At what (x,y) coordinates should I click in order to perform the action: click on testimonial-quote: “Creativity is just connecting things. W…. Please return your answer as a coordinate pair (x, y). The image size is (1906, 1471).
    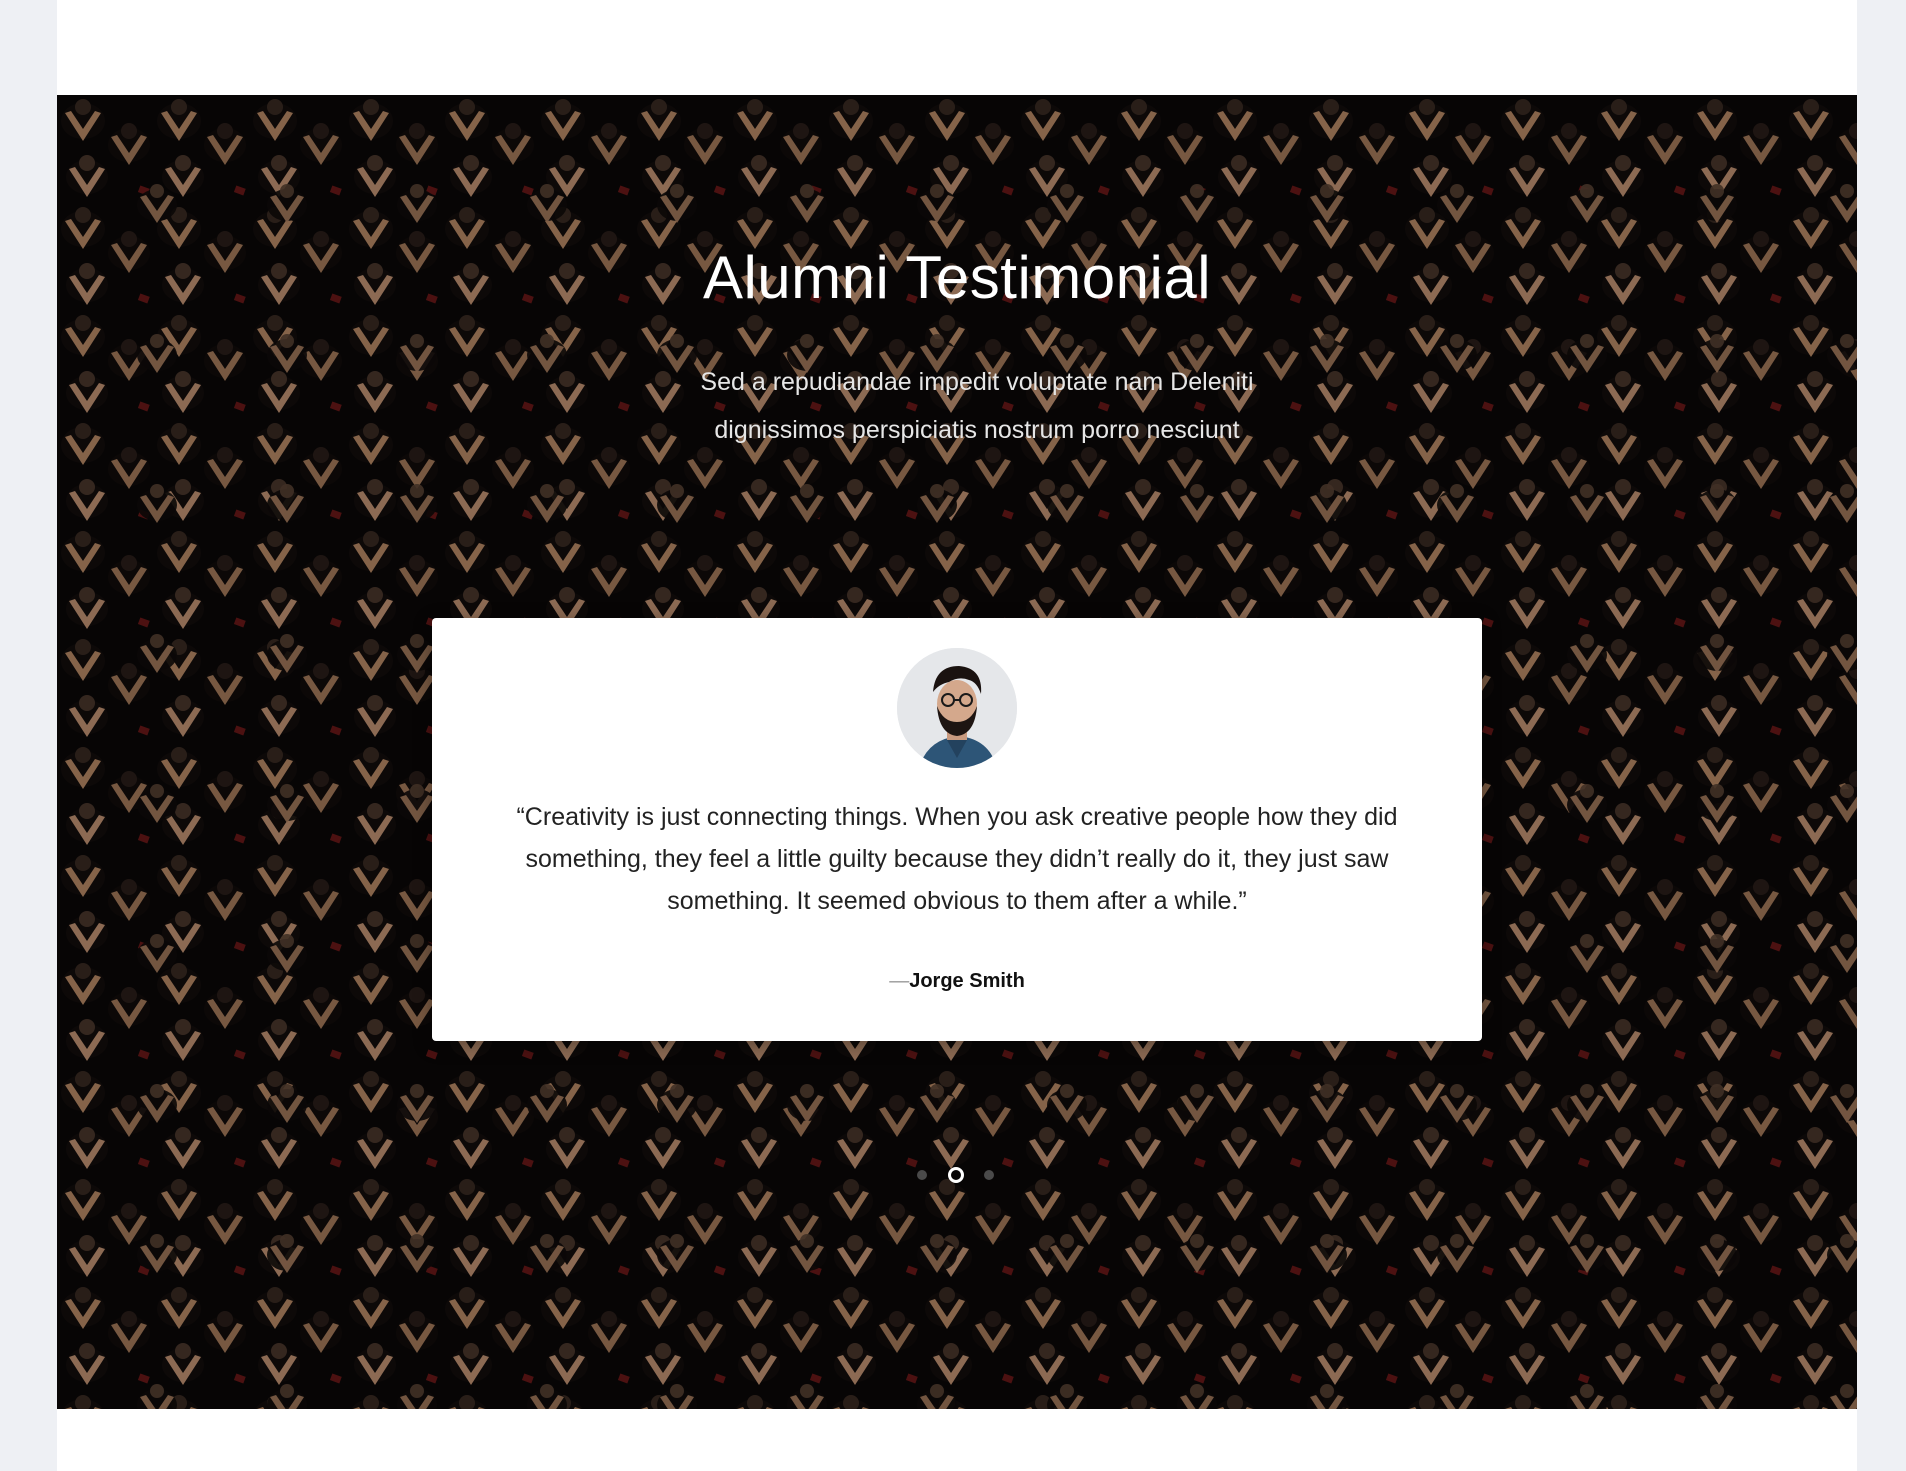
    Looking at the image, I should click on (957, 859).